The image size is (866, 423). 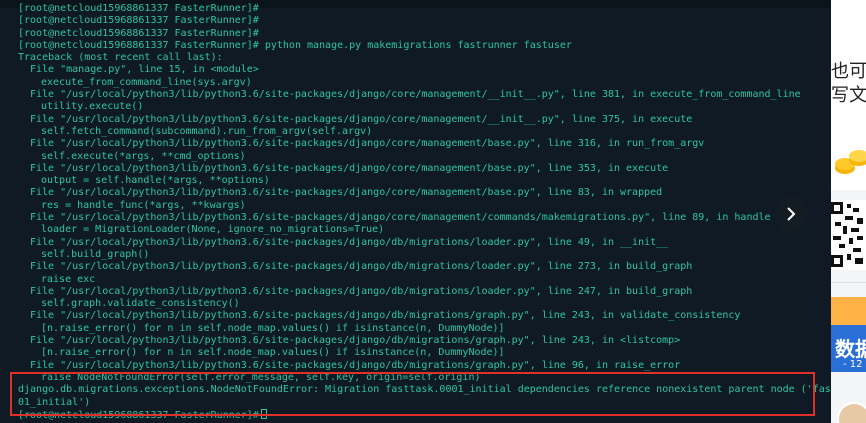 I want to click on terminal-line: raise exc, so click(x=68, y=279).